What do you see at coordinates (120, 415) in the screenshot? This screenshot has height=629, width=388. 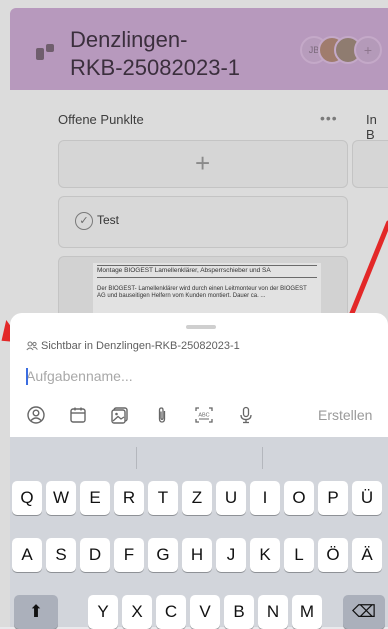 I see `image-icon` at bounding box center [120, 415].